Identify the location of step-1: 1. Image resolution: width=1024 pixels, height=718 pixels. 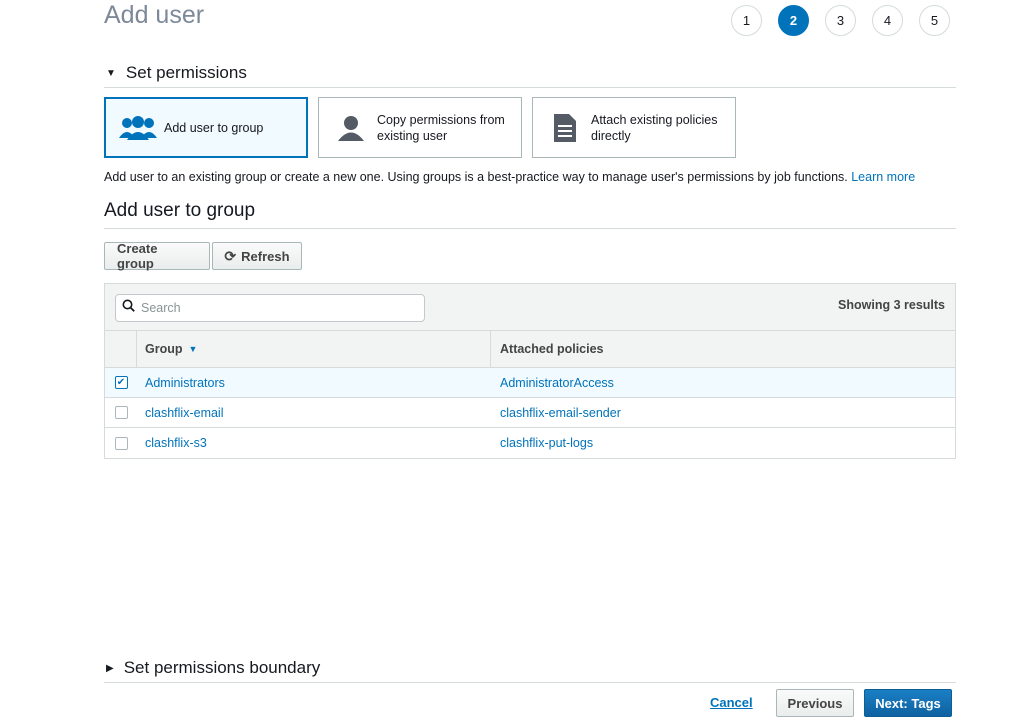
(746, 20).